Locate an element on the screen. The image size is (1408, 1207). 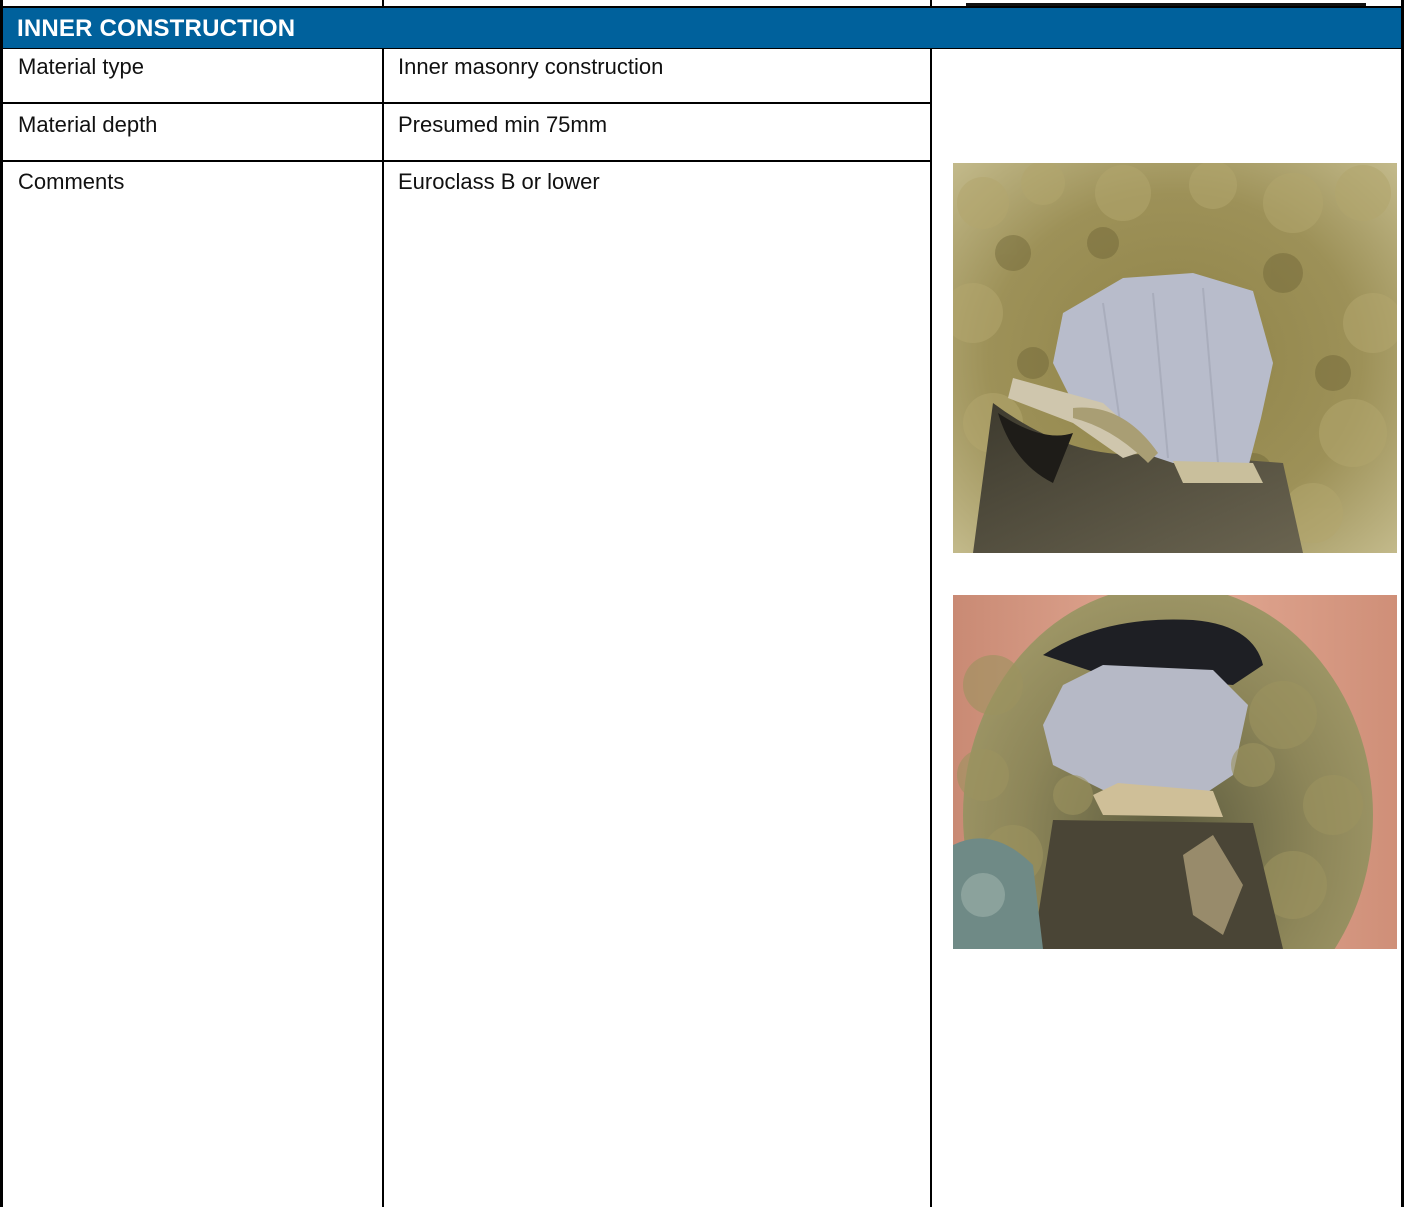
comments-value: Euroclass B or lower is located at coordinates (499, 181).